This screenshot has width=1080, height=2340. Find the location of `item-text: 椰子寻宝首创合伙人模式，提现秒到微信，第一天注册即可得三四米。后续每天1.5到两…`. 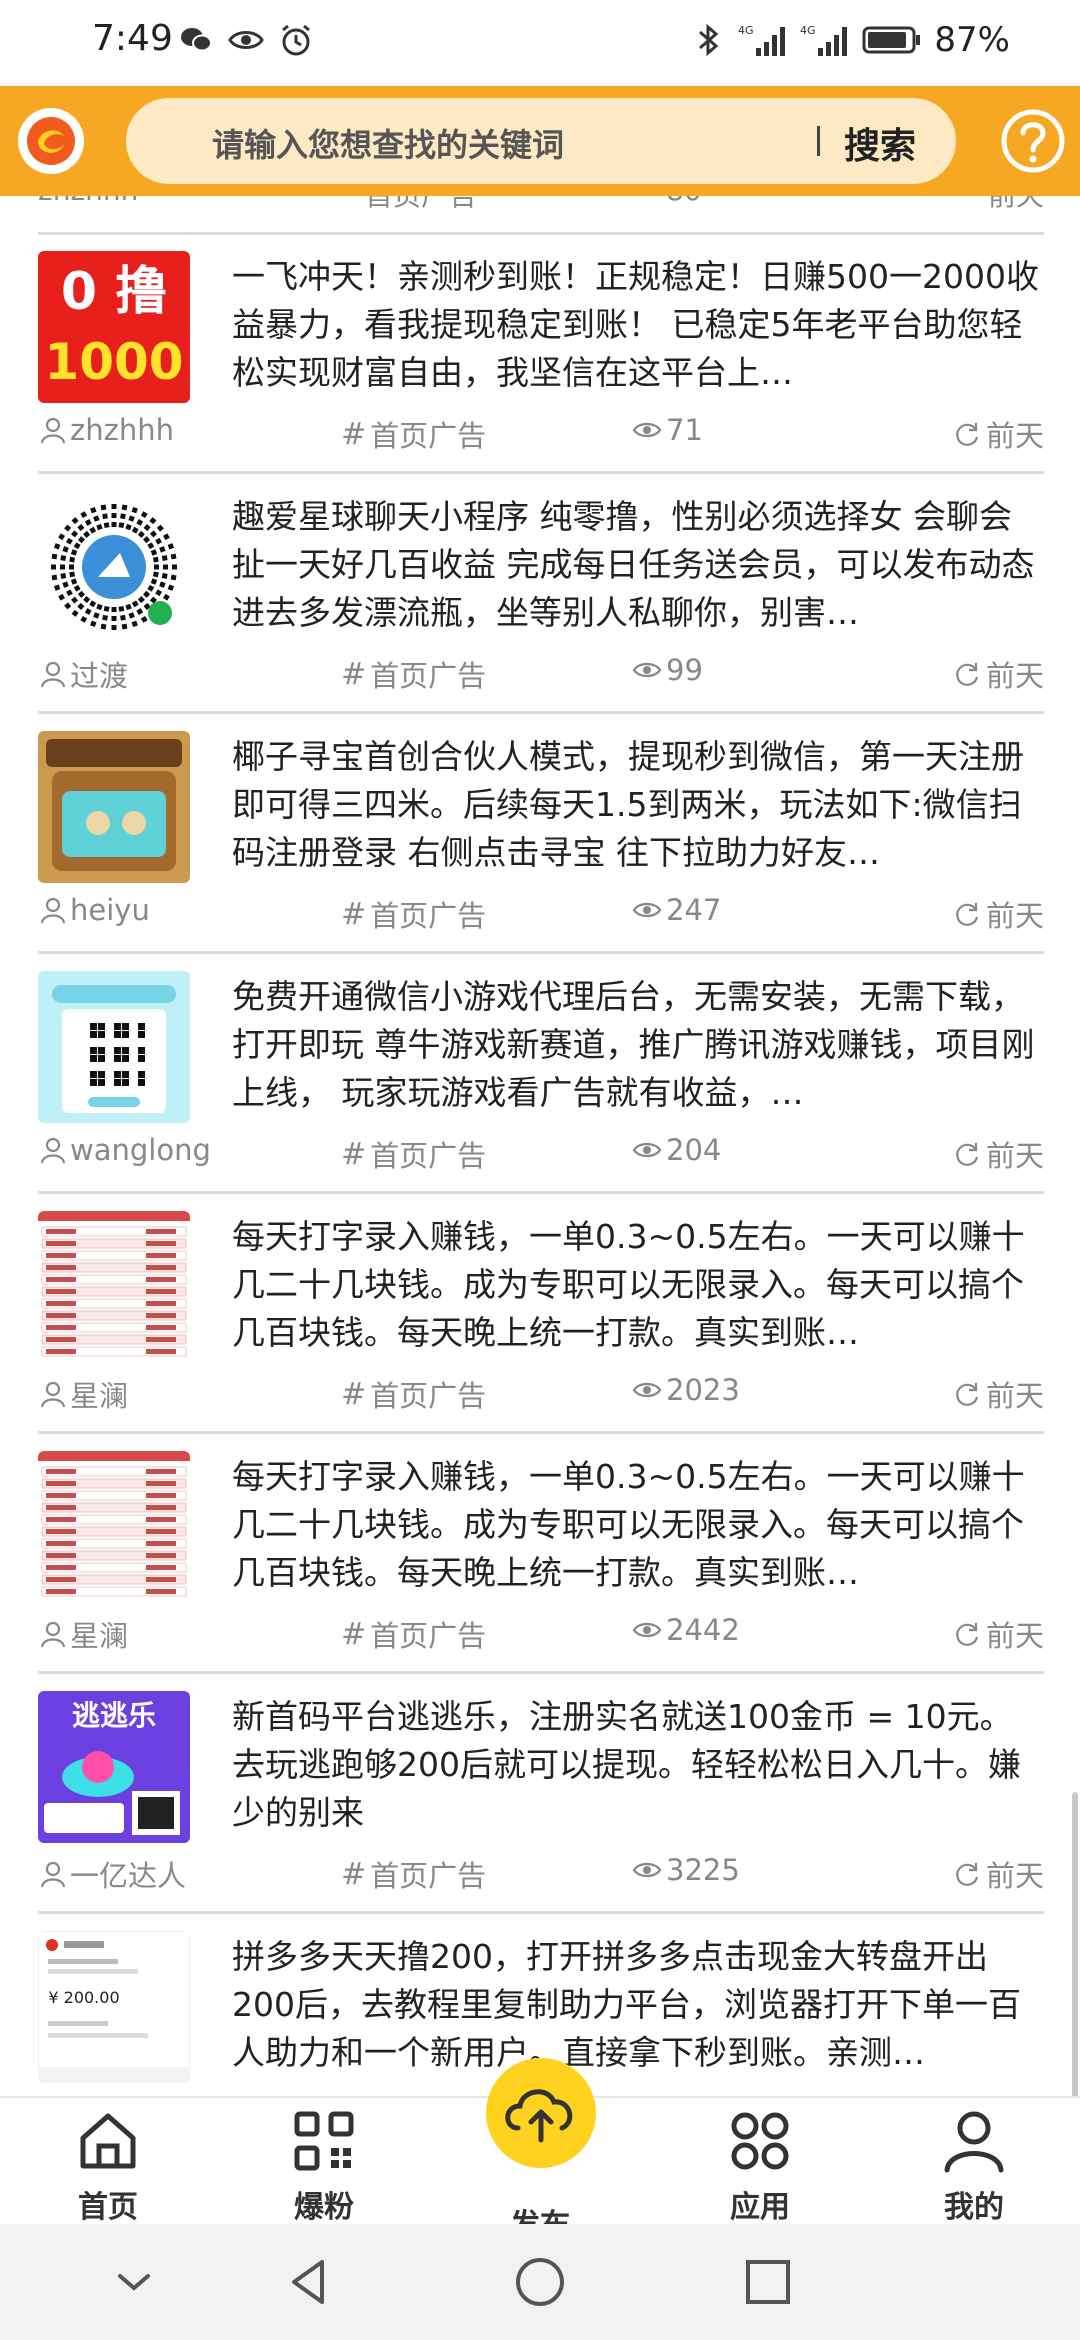

item-text: 椰子寻宝首创合伙人模式，提现秒到微信，第一天注册即可得三四米。后续每天1.5到两… is located at coordinates (628, 804).